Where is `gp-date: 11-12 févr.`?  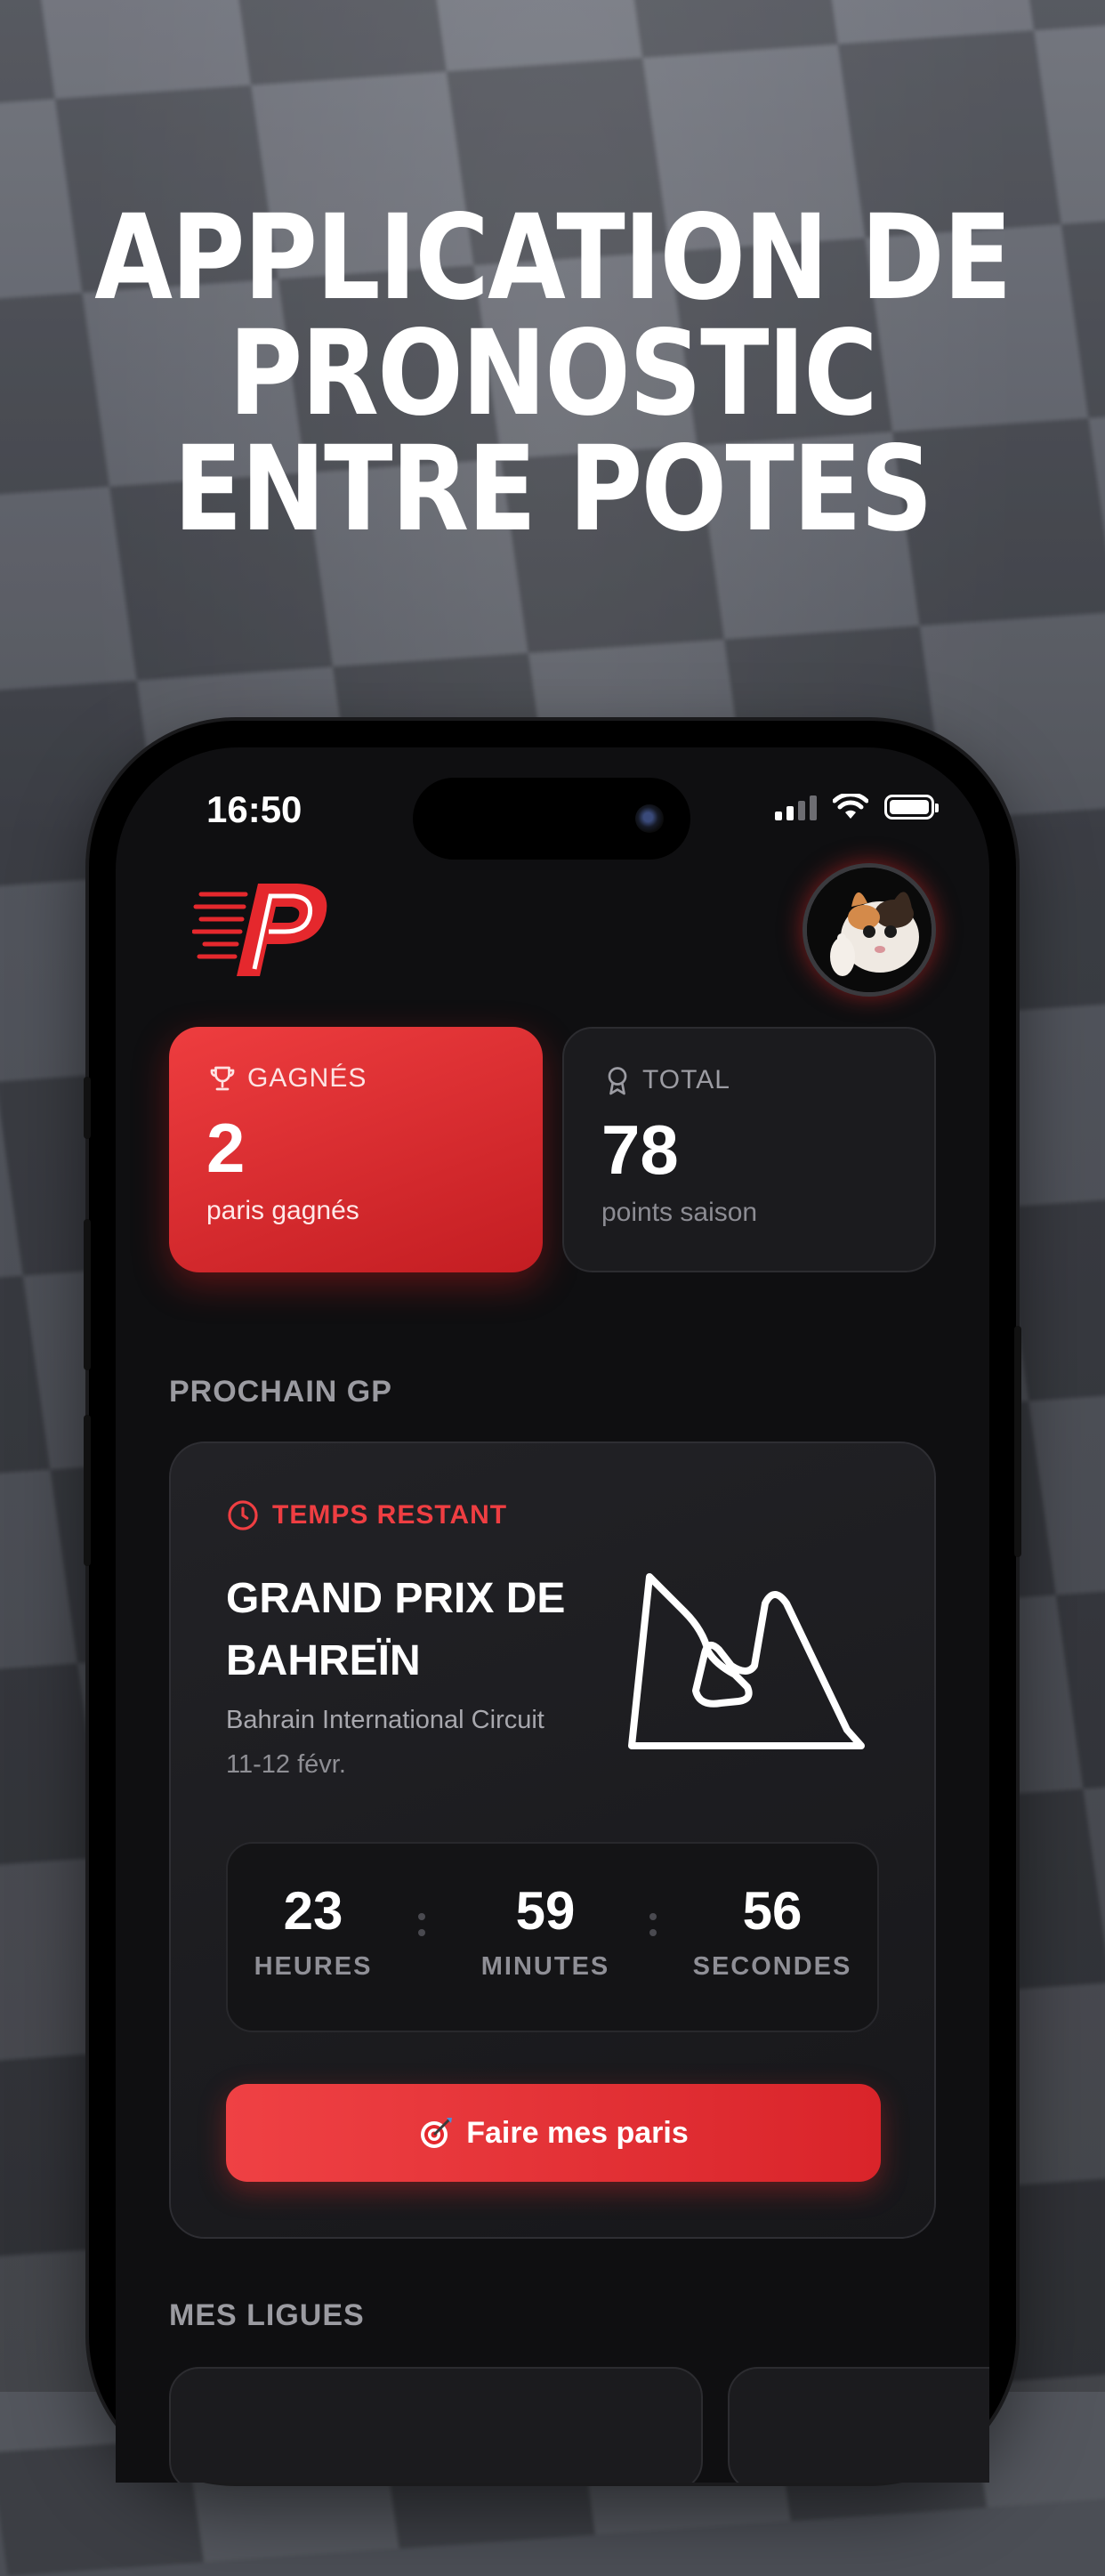 gp-date: 11-12 févr. is located at coordinates (286, 1764).